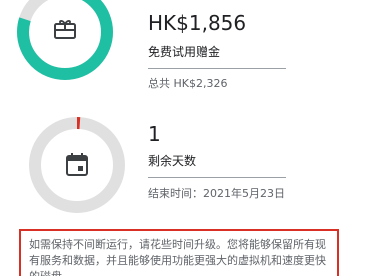 This screenshot has height=276, width=369. Describe the element at coordinates (217, 68) in the screenshot. I see `credit-divider` at that location.